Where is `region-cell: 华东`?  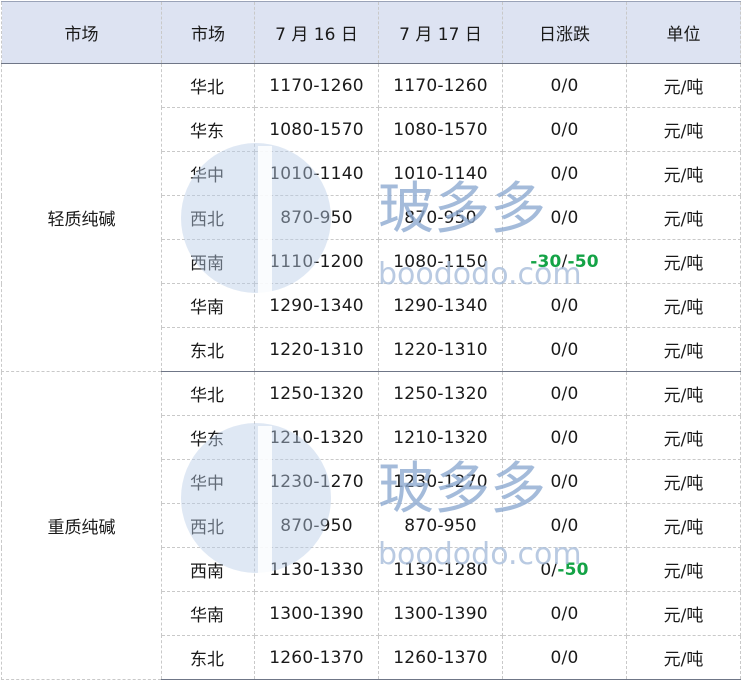 region-cell: 华东 is located at coordinates (208, 437).